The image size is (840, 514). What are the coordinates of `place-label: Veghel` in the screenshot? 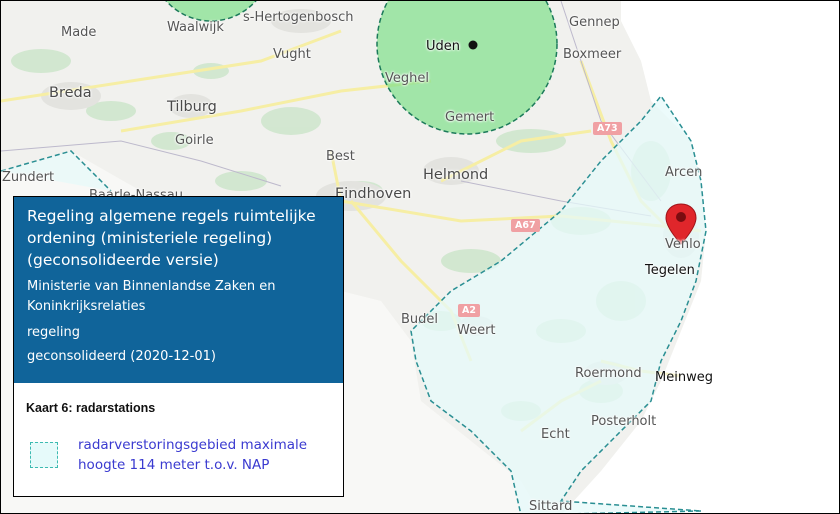 It's located at (407, 78).